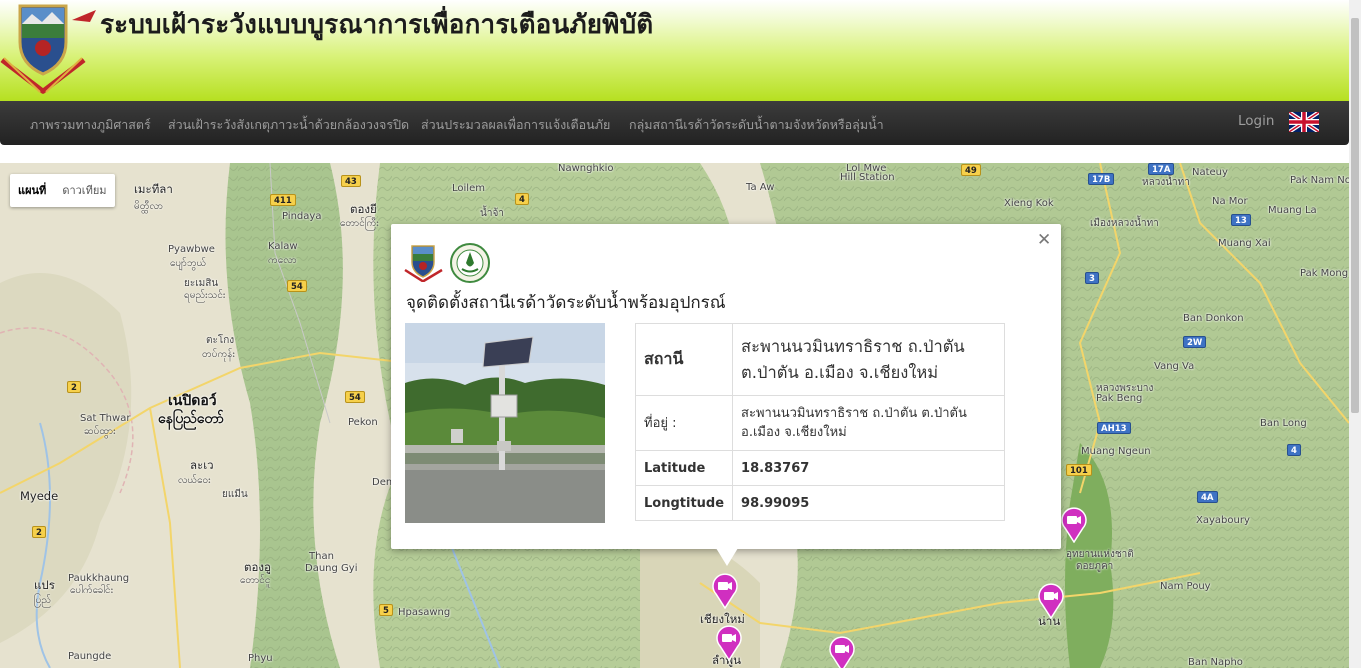 The image size is (1361, 668). I want to click on map-label: Nateuy, so click(1210, 172).